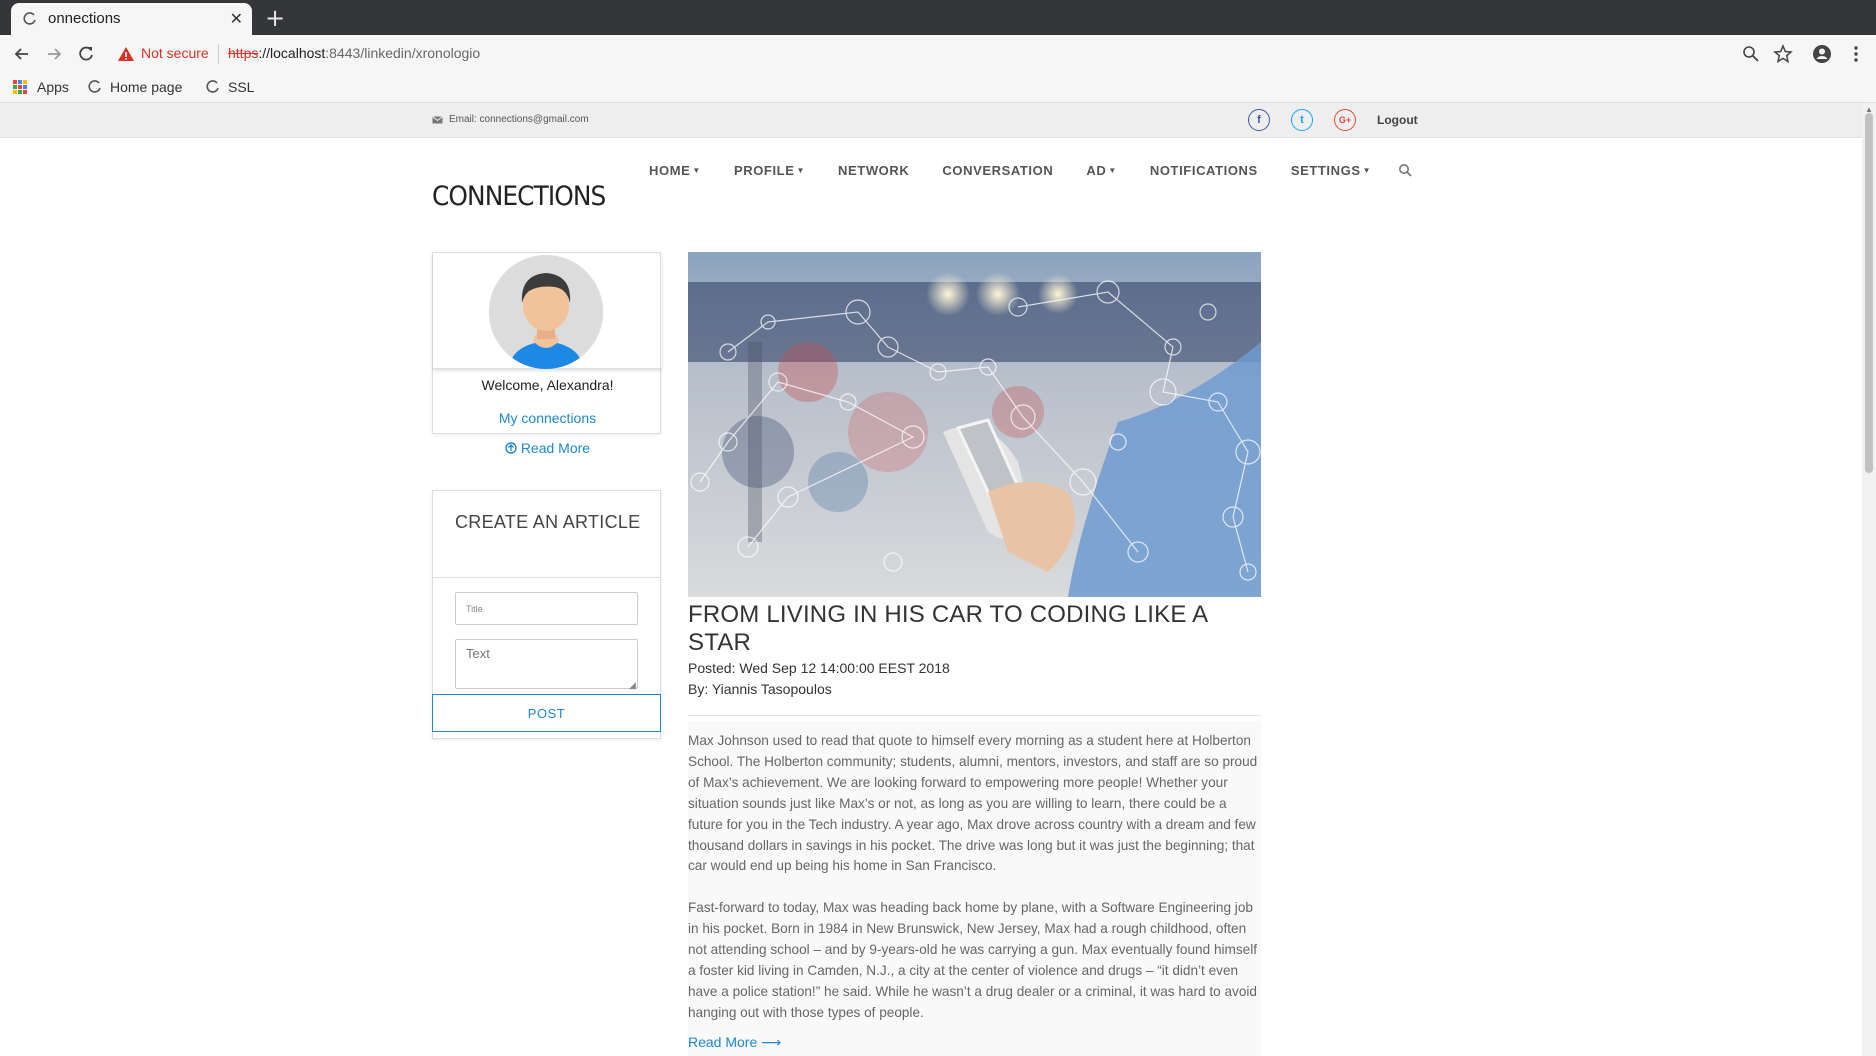 This screenshot has width=1876, height=1056. I want to click on article-title-input, so click(546, 608).